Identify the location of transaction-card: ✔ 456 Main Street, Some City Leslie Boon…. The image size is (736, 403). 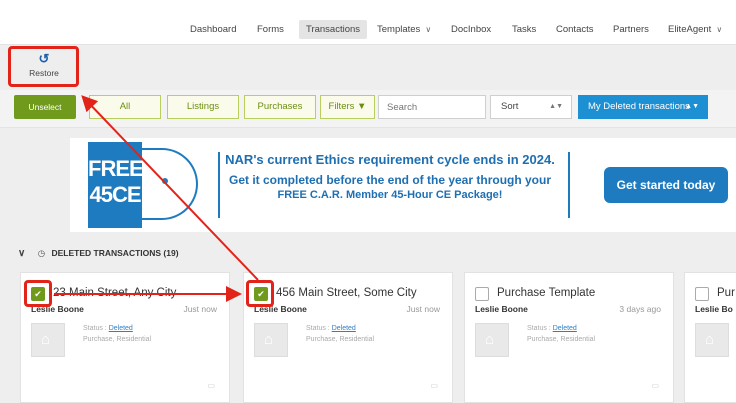
(348, 337).